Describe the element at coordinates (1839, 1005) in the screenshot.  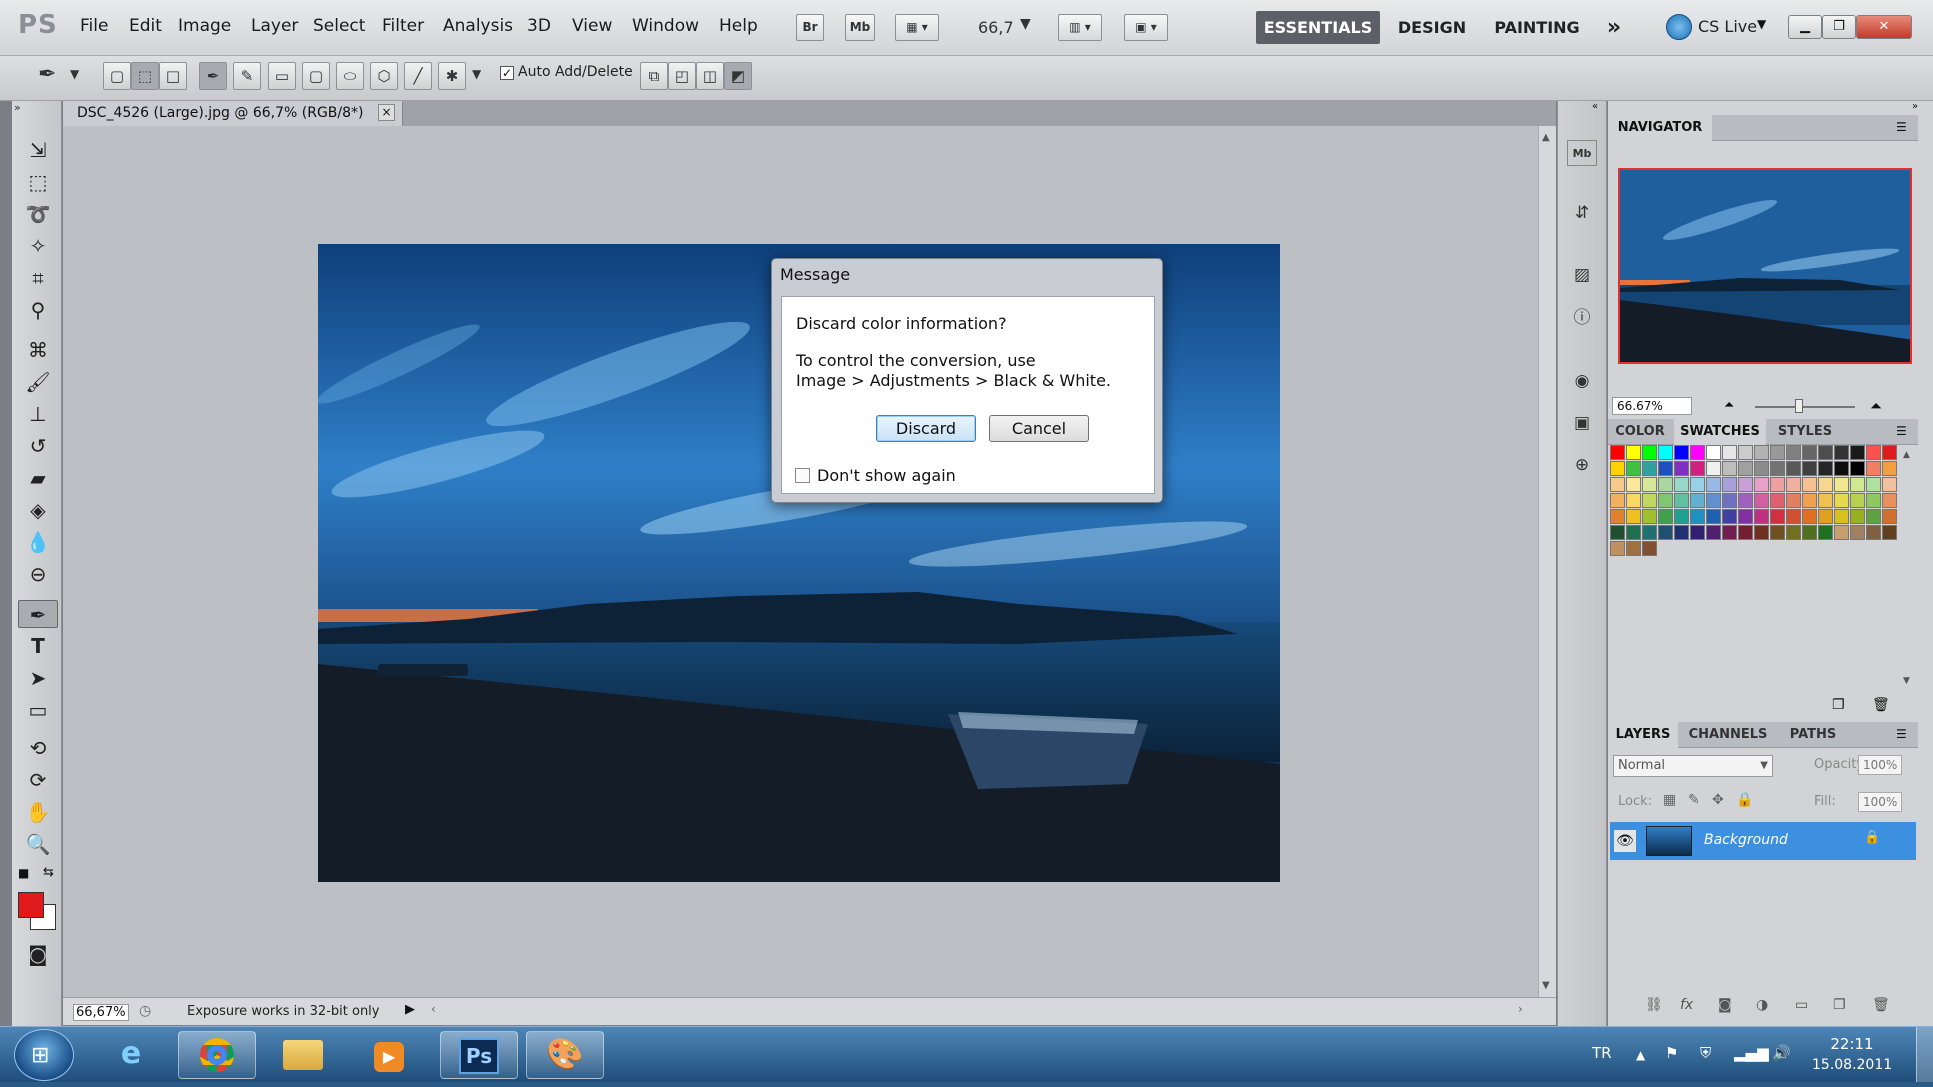
I see `new-layer-icon: ❐` at that location.